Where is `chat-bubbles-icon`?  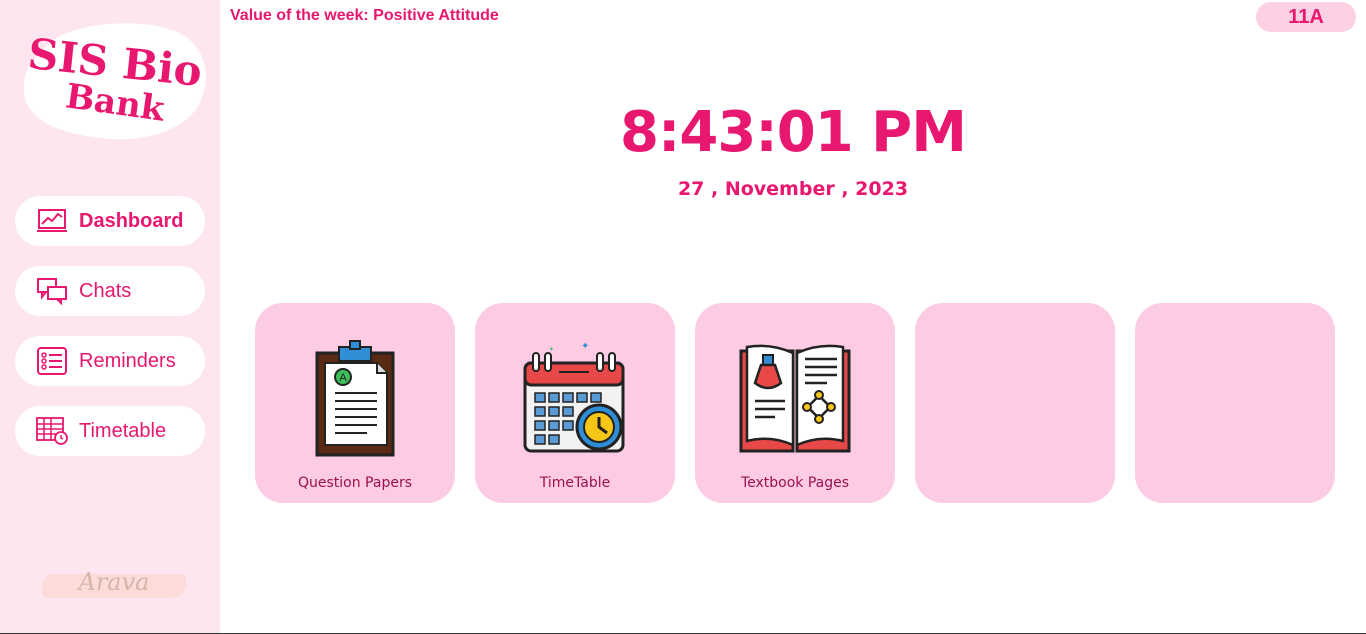
chat-bubbles-icon is located at coordinates (52, 291).